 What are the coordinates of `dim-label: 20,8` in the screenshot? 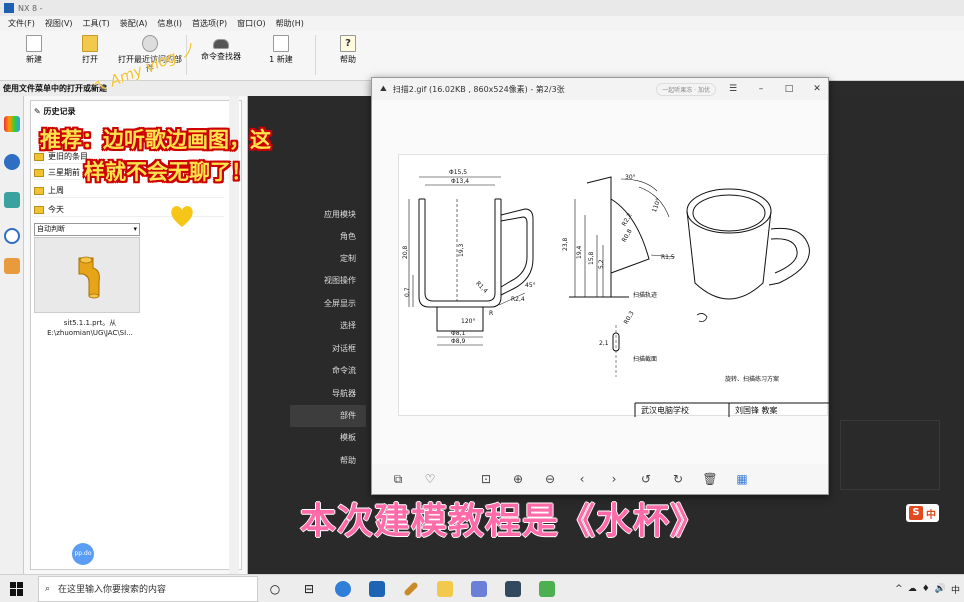 It's located at (405, 252).